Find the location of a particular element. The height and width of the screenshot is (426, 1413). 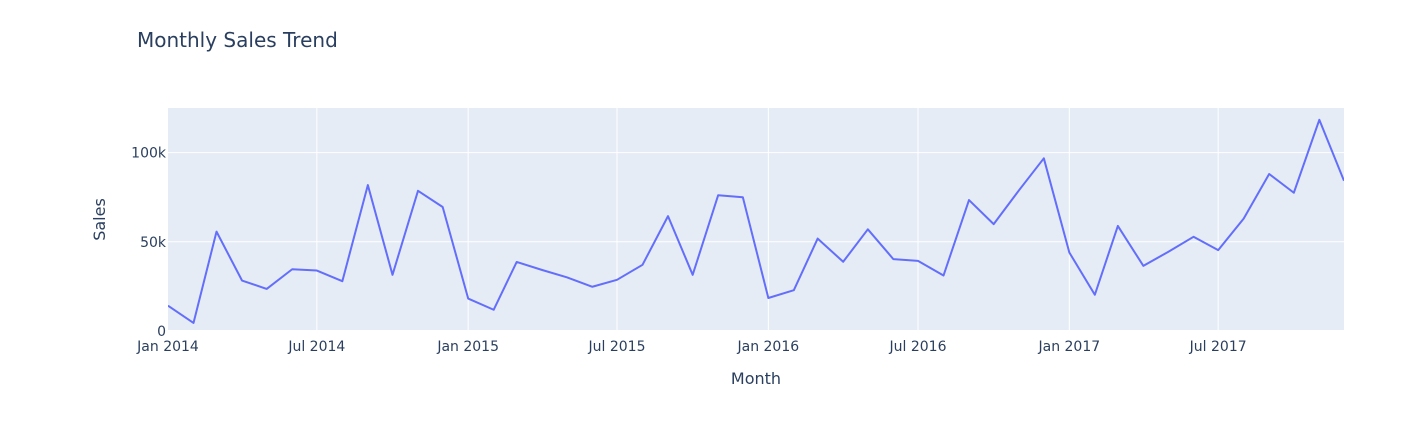

x-tick-label-6: Jan 2017 is located at coordinates (1068, 347).